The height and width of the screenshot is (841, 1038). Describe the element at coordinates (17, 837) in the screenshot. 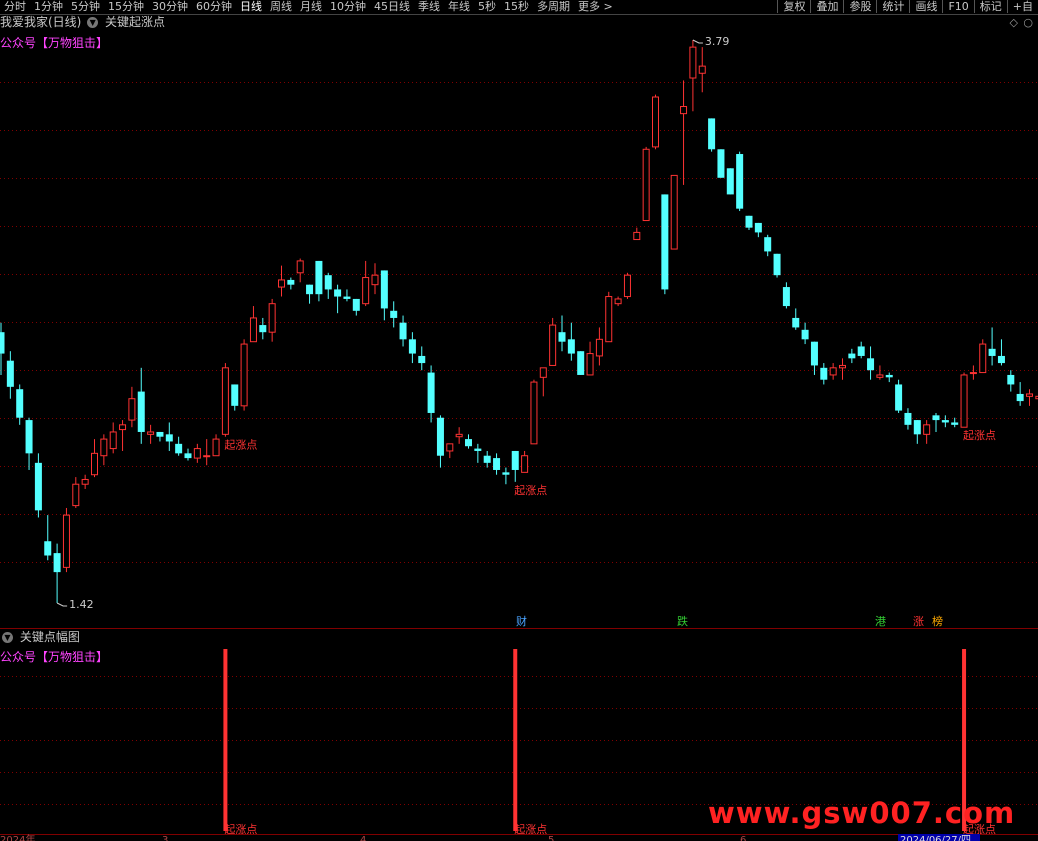

I see `axis-date: 2024年` at that location.